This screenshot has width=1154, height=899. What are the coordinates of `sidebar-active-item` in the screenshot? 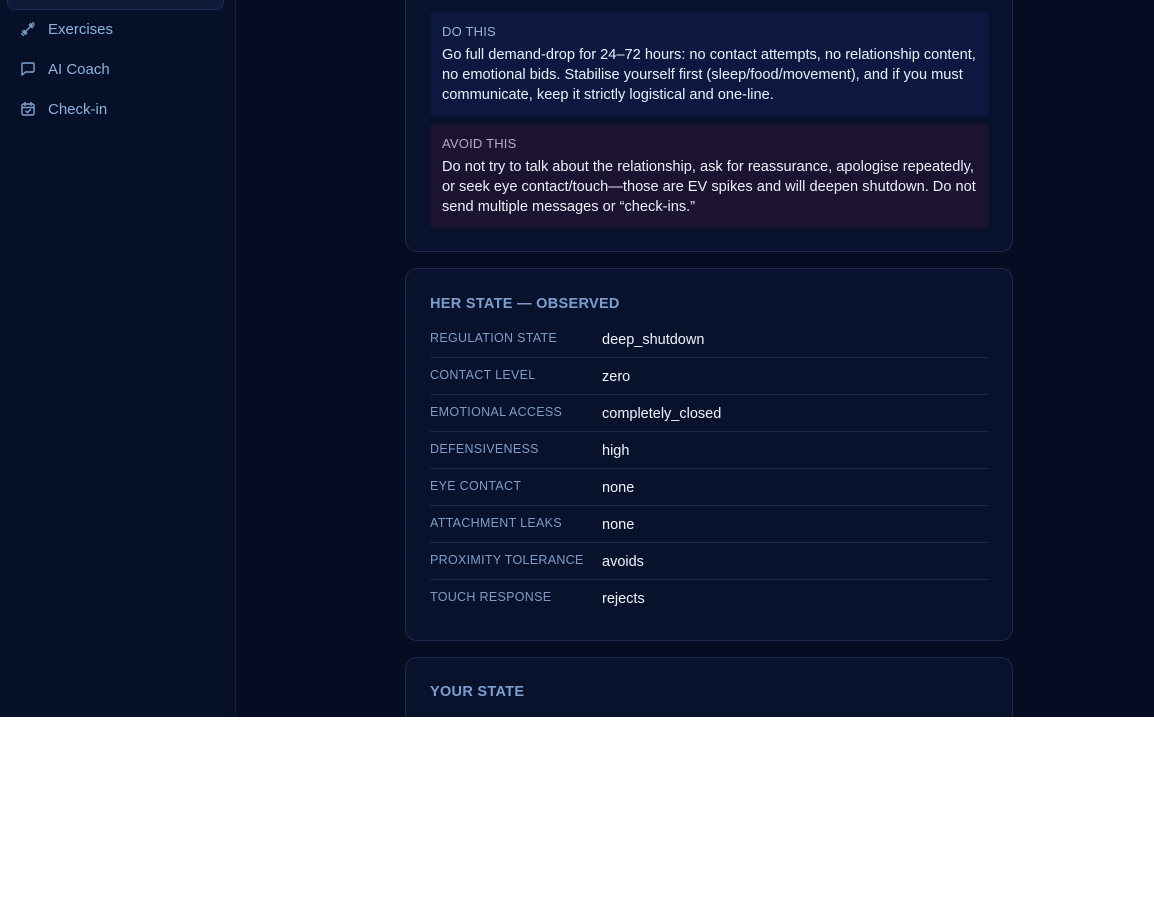 It's located at (115, 5).